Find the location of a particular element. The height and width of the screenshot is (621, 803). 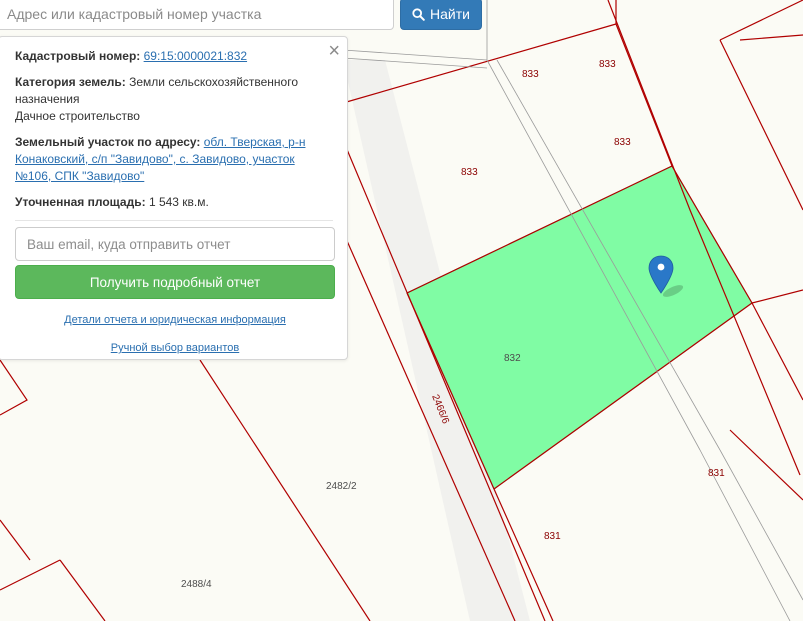

area-label: Уточненная площадь: is located at coordinates (80, 202).